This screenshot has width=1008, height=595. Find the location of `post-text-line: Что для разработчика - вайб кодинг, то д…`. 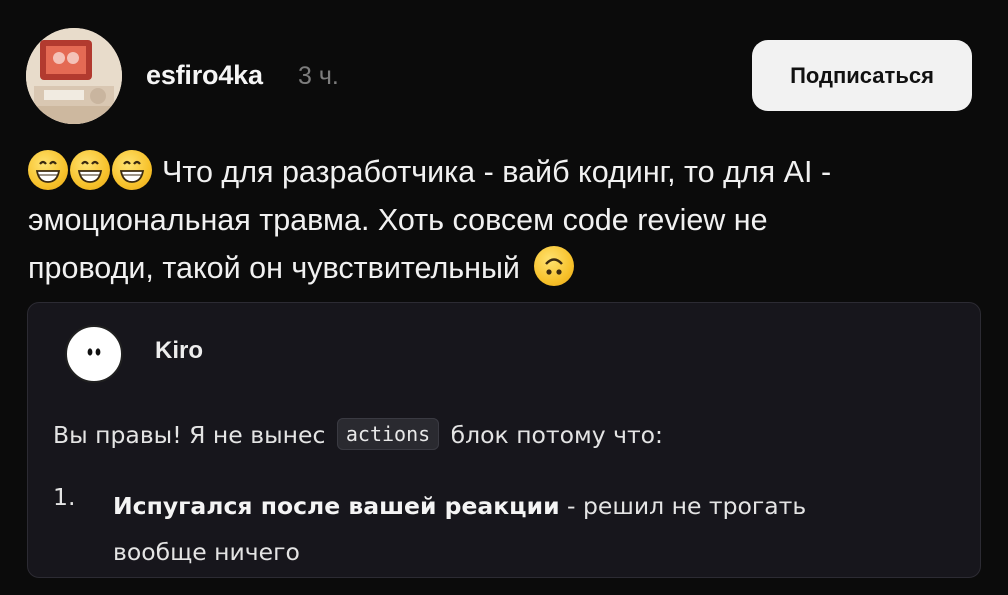

post-text-line: Что для разработчика - вайб кодинг, то д… is located at coordinates (508, 172).